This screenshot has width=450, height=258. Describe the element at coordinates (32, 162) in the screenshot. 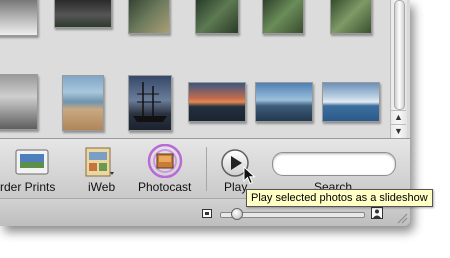

I see `order-prints-icon` at that location.